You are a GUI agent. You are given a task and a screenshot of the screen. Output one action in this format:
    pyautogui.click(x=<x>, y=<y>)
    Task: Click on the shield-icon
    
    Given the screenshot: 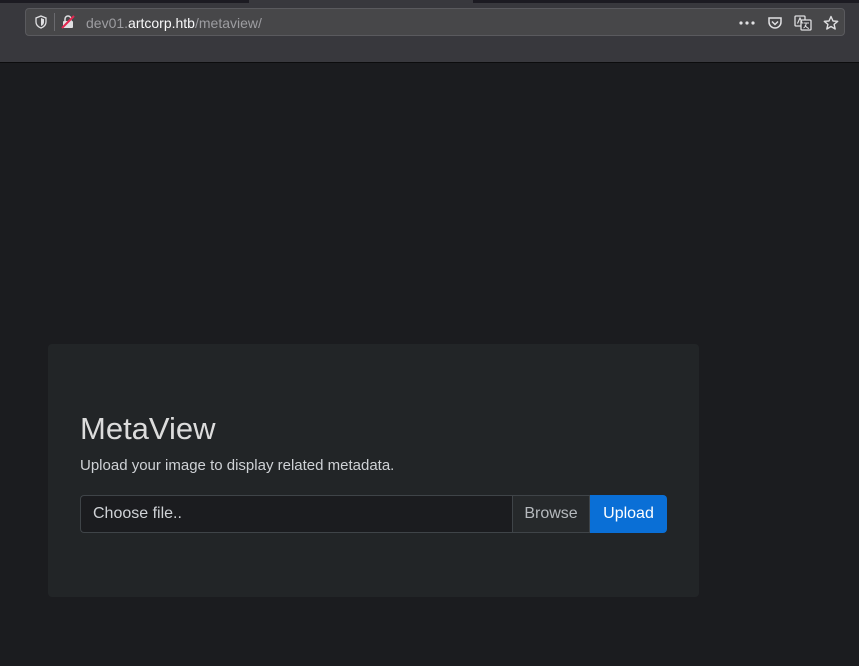 What is the action you would take?
    pyautogui.click(x=41, y=22)
    